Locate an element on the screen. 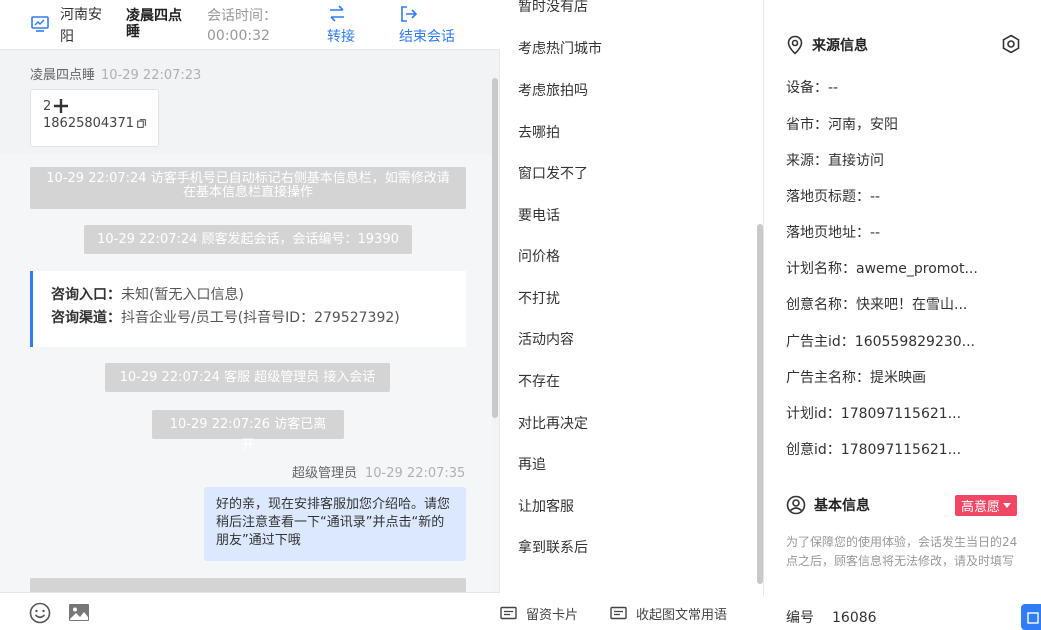  basic-info-note: 为了保障您的使用体验，会话发生当日的24点之后，顾客信息将无法修改，请及时填写 is located at coordinates (902, 551).